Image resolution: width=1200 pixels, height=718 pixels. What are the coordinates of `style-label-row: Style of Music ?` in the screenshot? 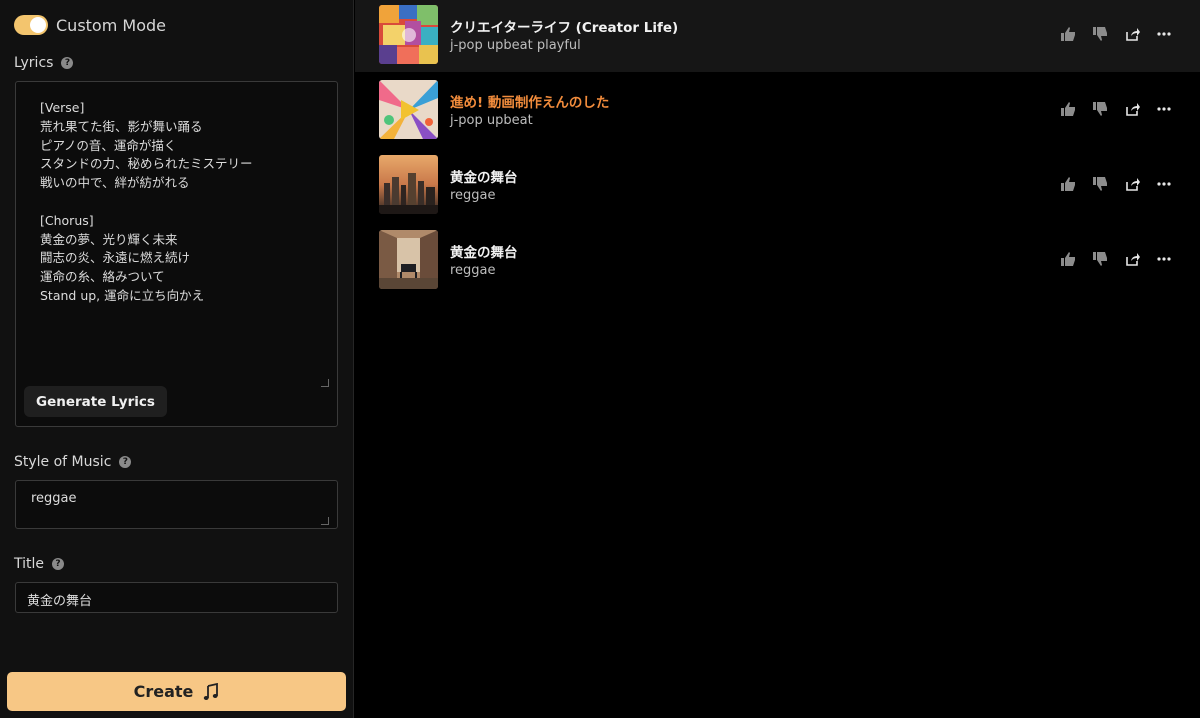 It's located at (73, 462).